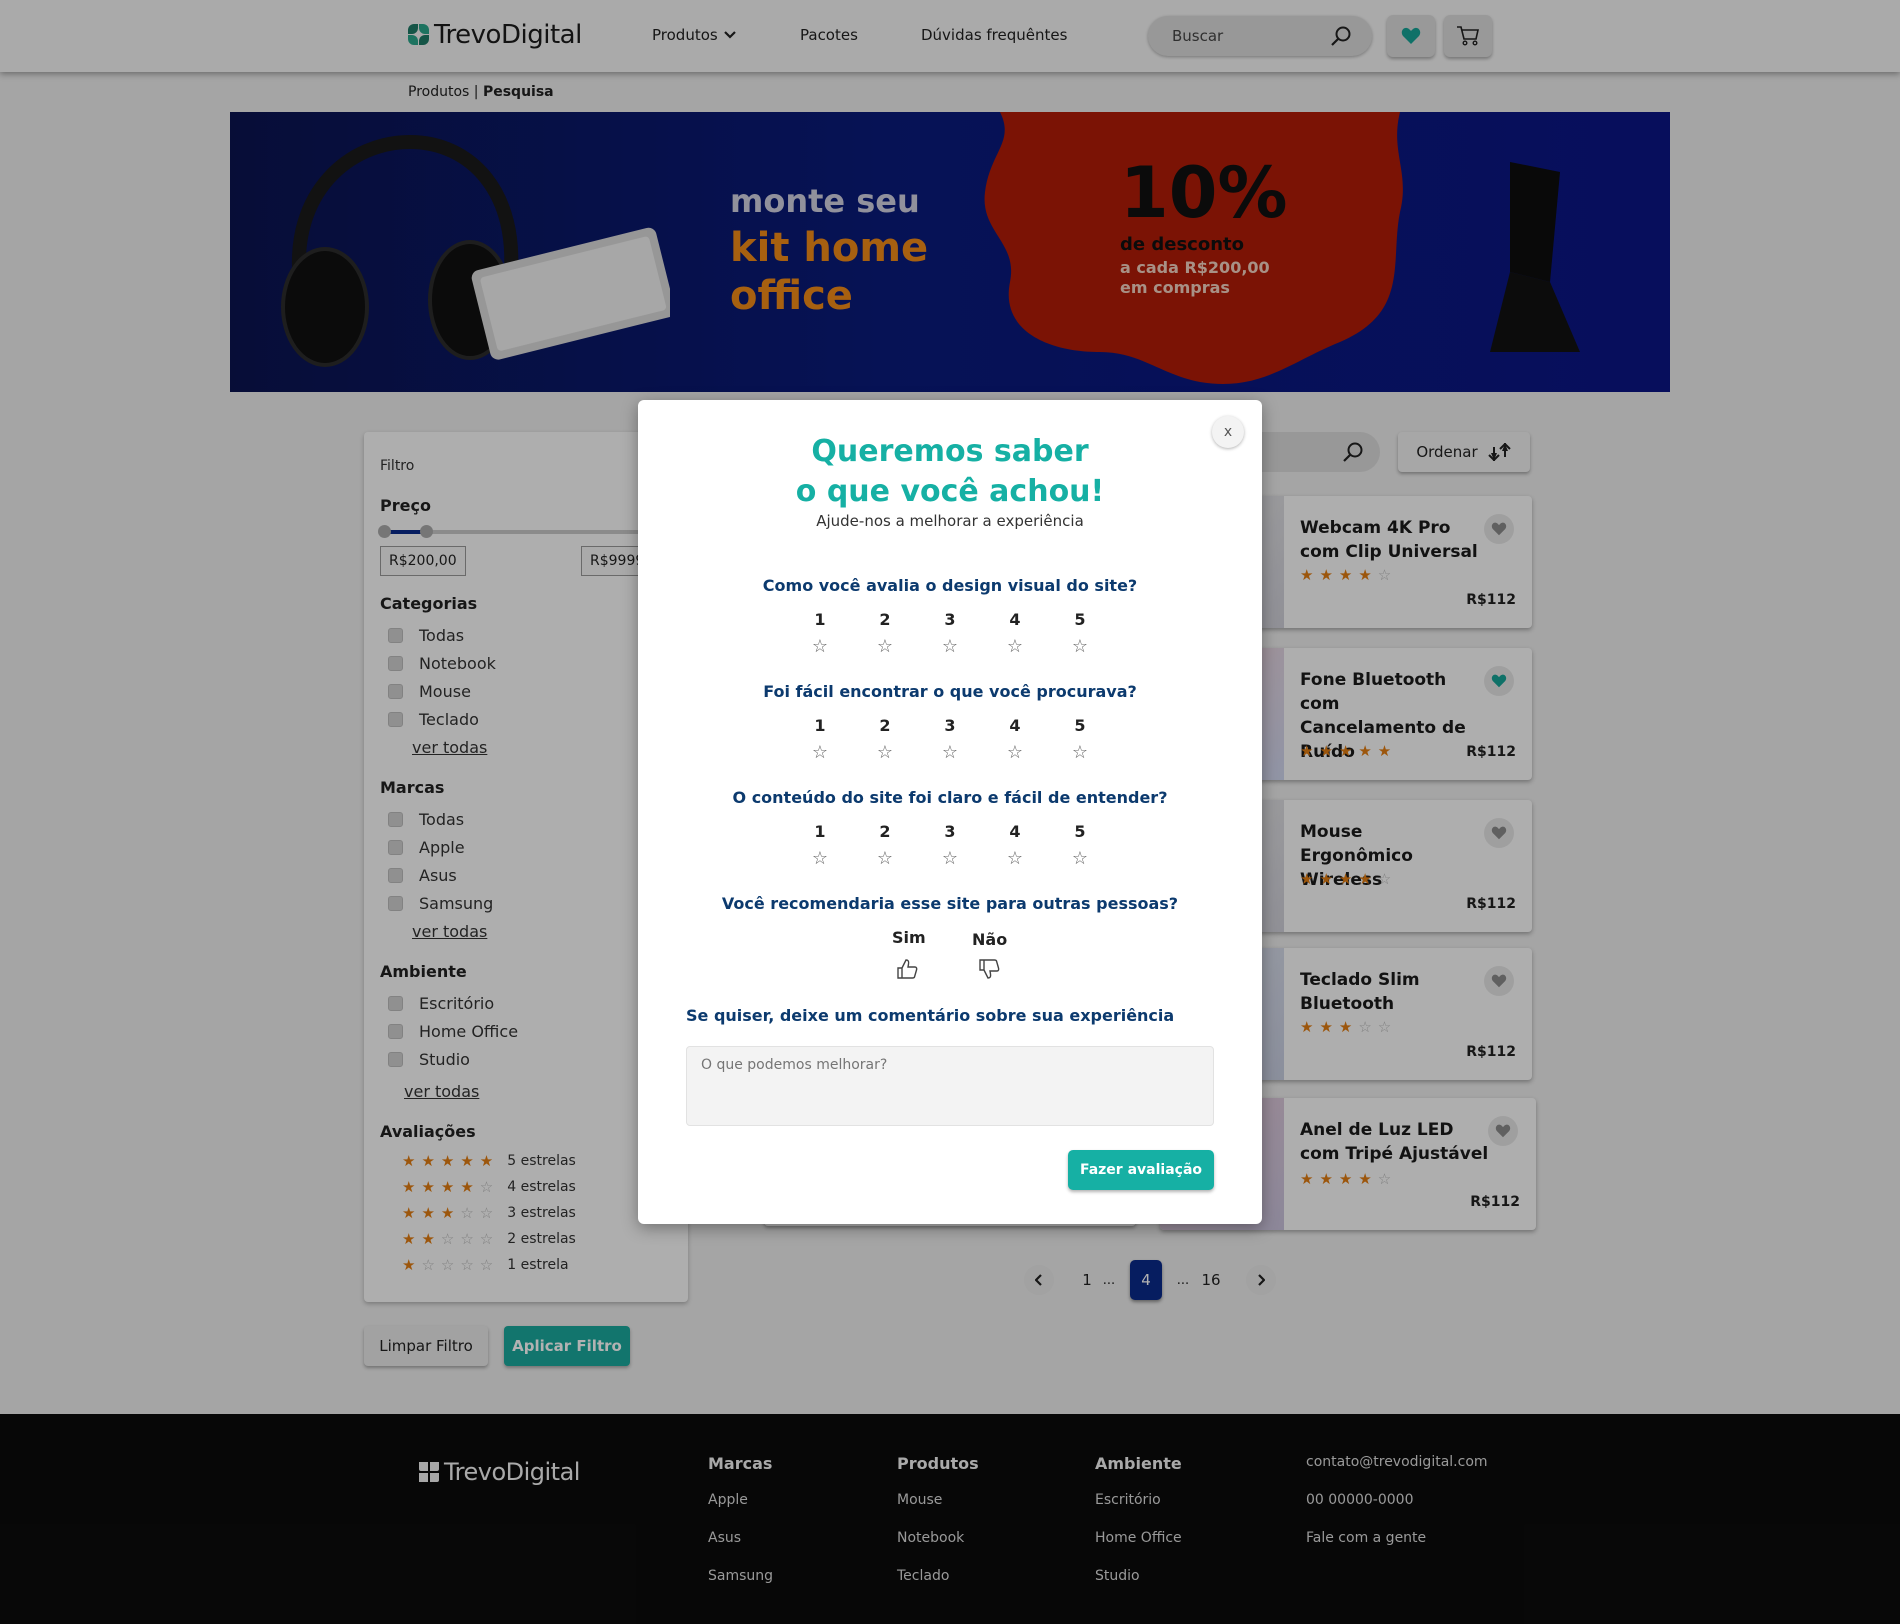 The width and height of the screenshot is (1900, 1624). I want to click on modal-title-line1: Queremos saber, so click(950, 451).